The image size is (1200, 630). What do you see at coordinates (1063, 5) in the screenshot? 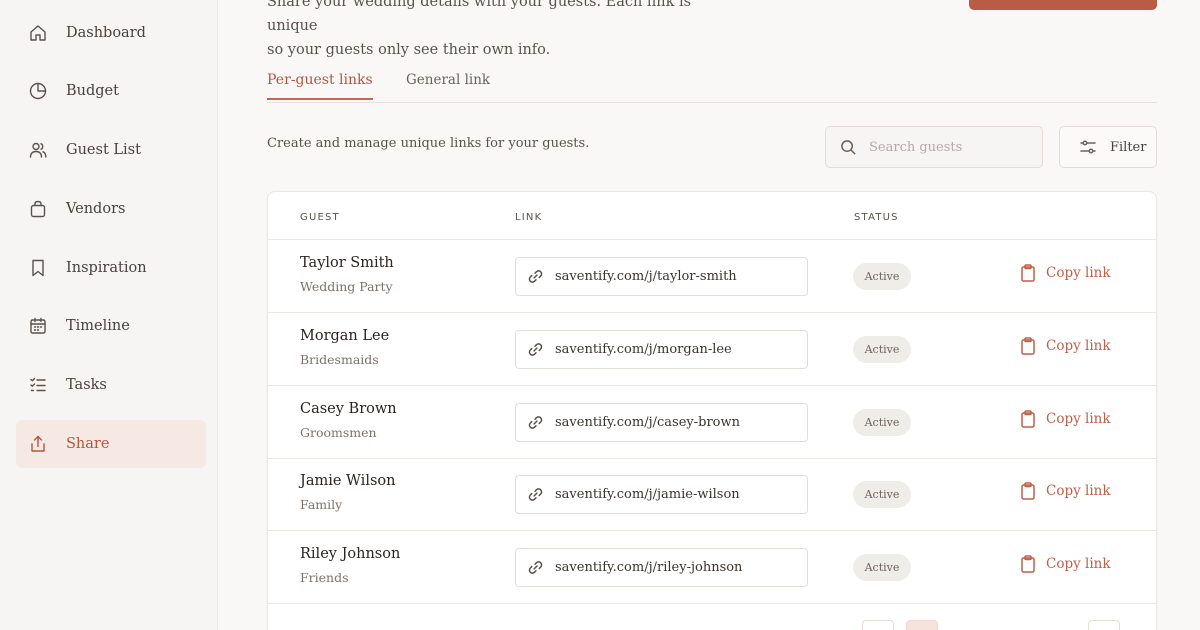
I see `primary-action-button` at bounding box center [1063, 5].